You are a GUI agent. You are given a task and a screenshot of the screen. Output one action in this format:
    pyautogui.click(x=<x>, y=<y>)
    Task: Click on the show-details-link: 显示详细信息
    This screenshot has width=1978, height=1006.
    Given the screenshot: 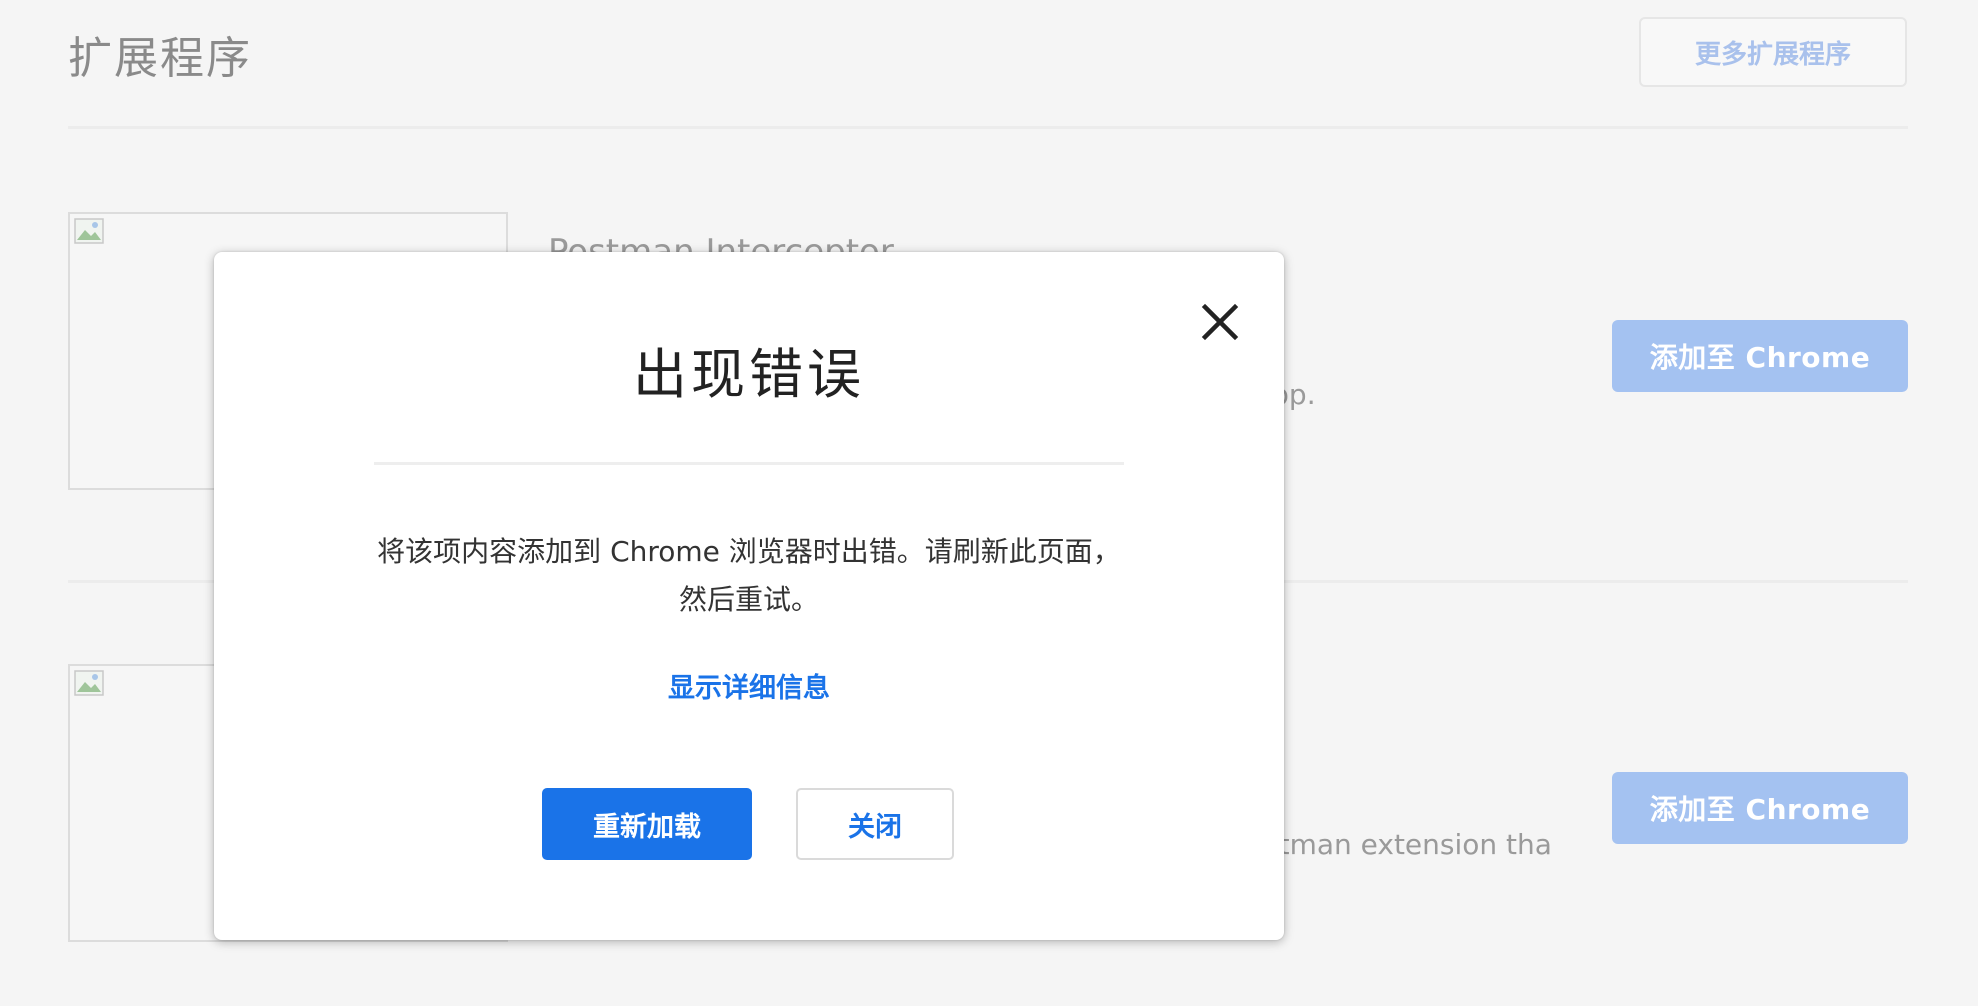 What is the action you would take?
    pyautogui.click(x=749, y=685)
    